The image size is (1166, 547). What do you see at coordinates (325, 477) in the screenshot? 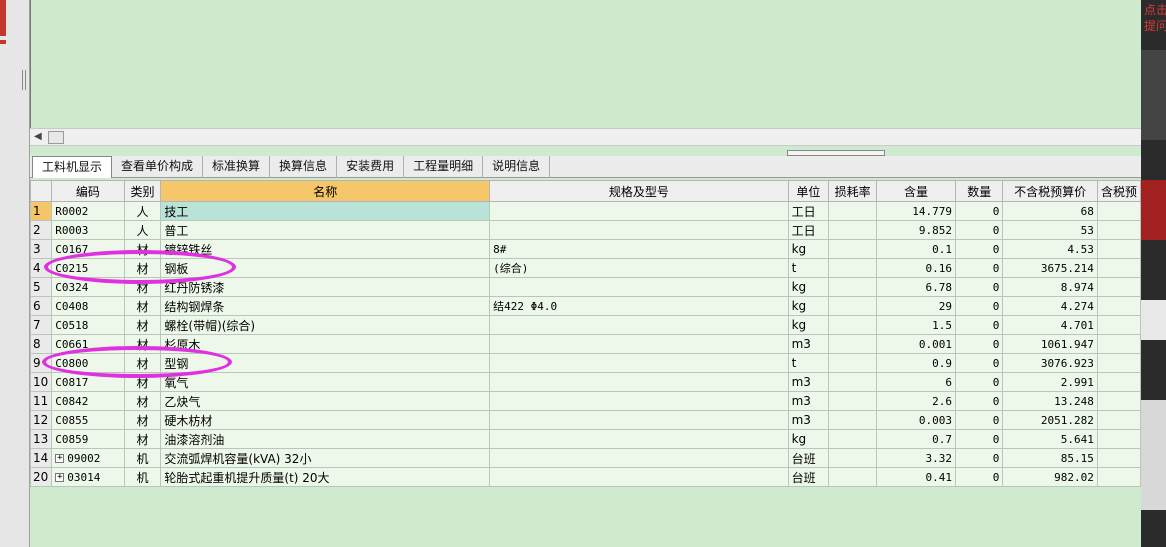
I see `name-cell: 轮胎式起重机提升质量(t) 20大` at bounding box center [325, 477].